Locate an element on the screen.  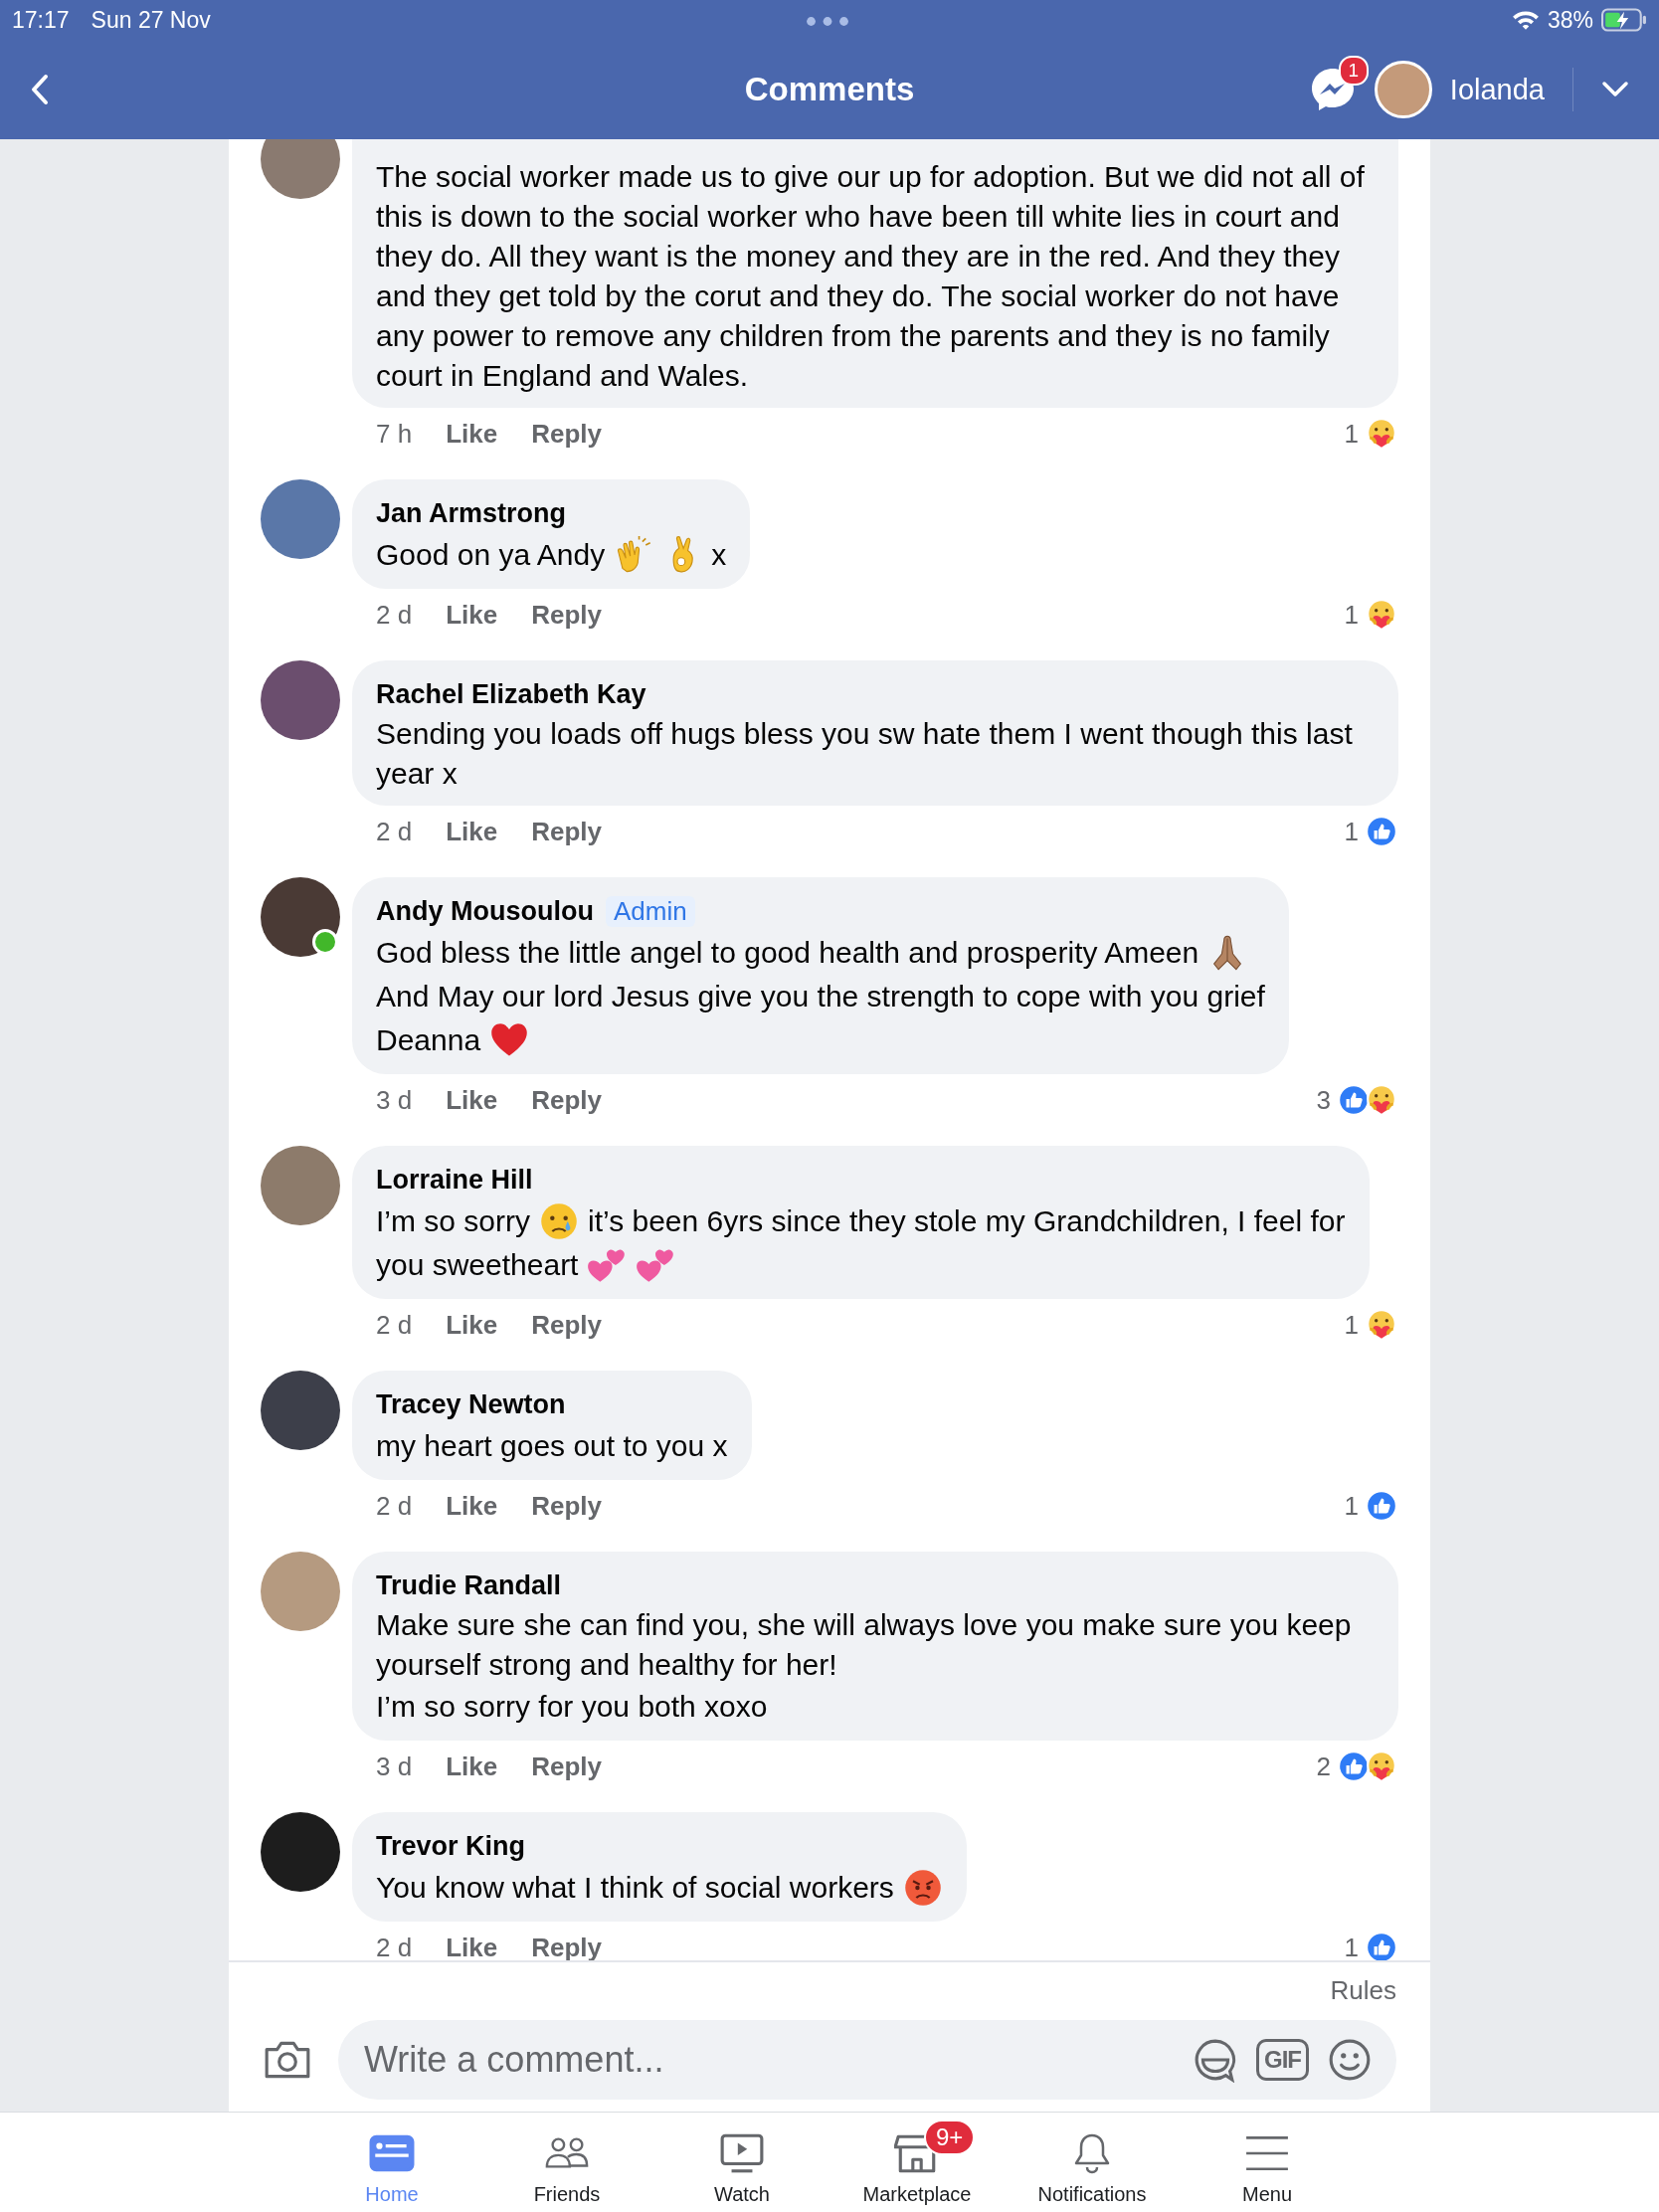
notification-badge: 1 is located at coordinates (1353, 71).